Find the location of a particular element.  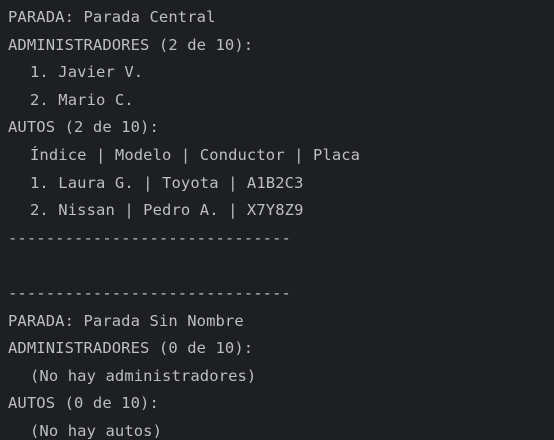

admin-item: 2. Mario C. is located at coordinates (82, 99).